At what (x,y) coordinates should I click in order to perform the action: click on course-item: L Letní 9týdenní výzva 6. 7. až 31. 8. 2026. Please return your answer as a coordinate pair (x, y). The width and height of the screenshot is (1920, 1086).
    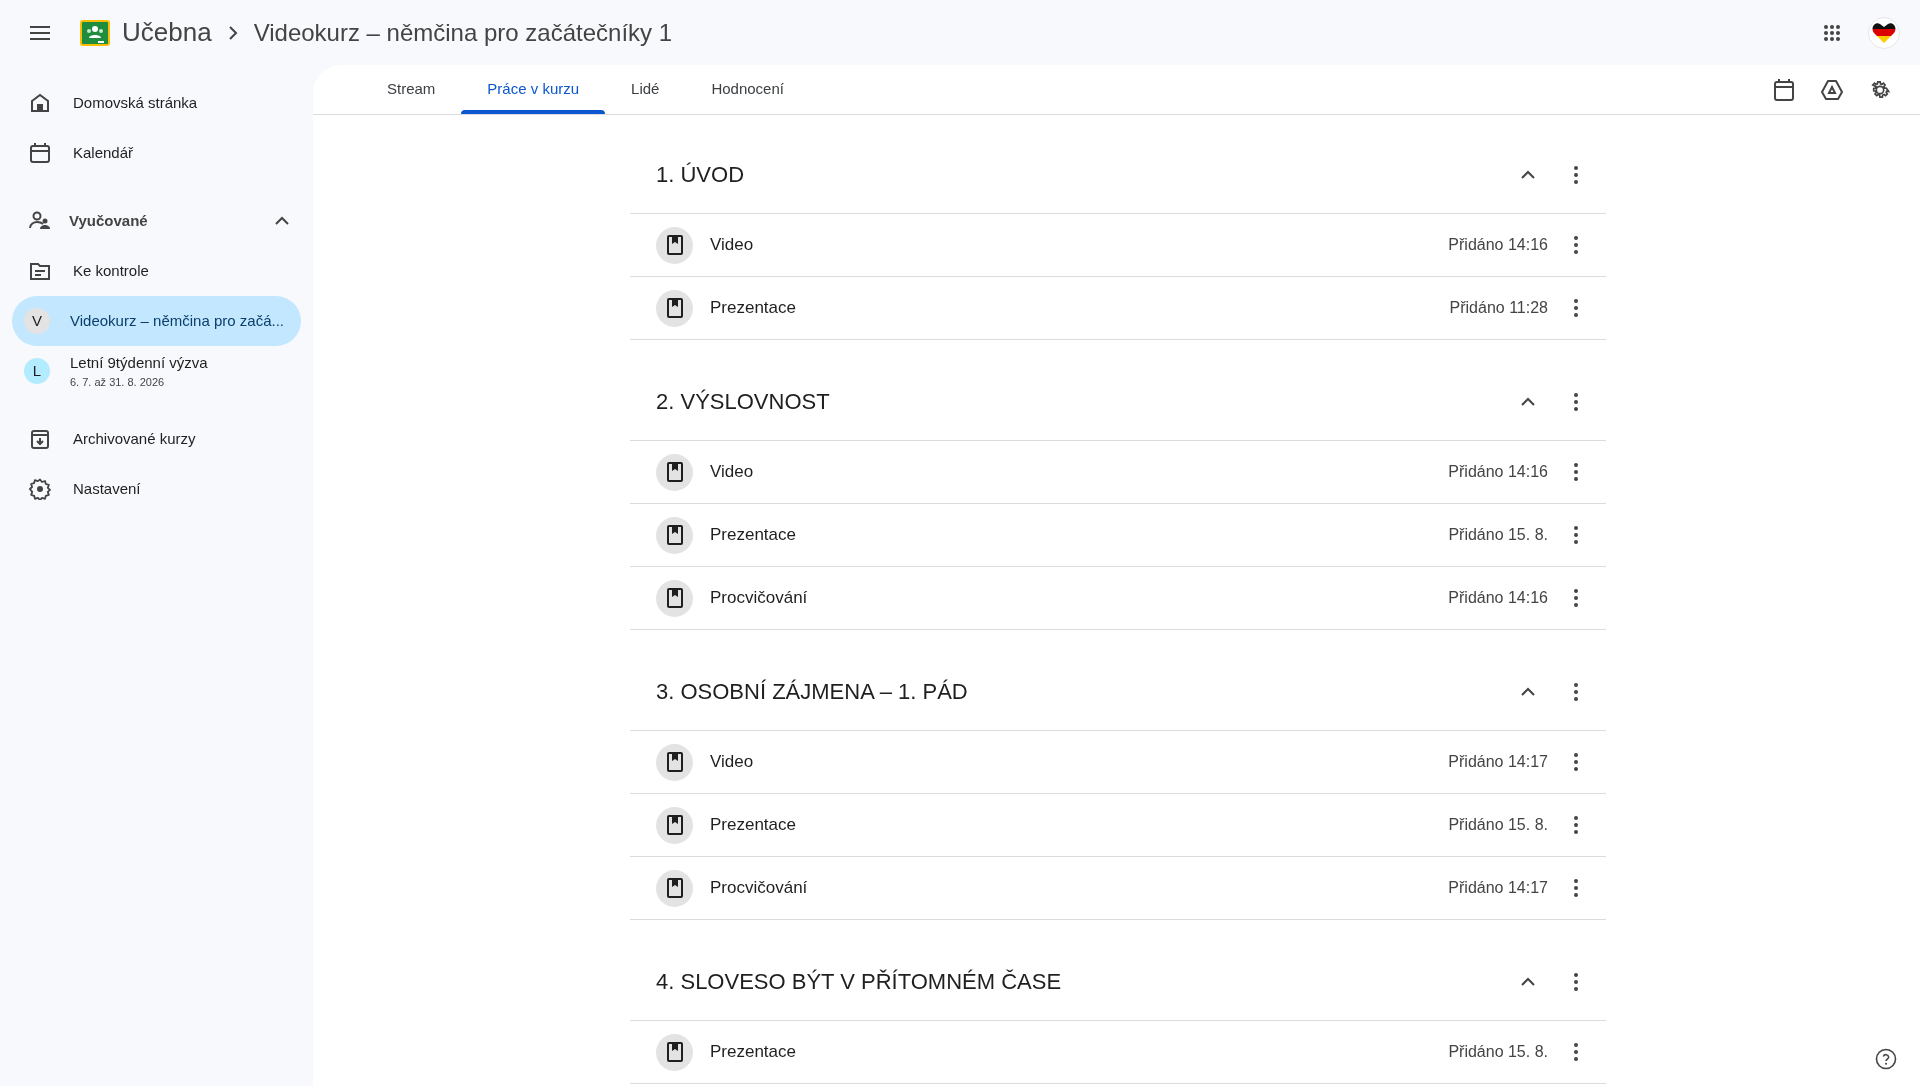
    Looking at the image, I should click on (156, 371).